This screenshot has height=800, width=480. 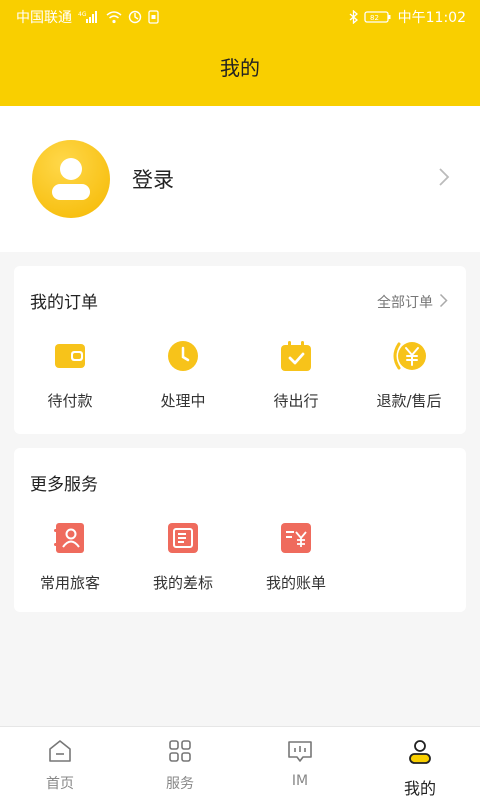 What do you see at coordinates (82, 14) in the screenshot?
I see `network-type-label: 4G` at bounding box center [82, 14].